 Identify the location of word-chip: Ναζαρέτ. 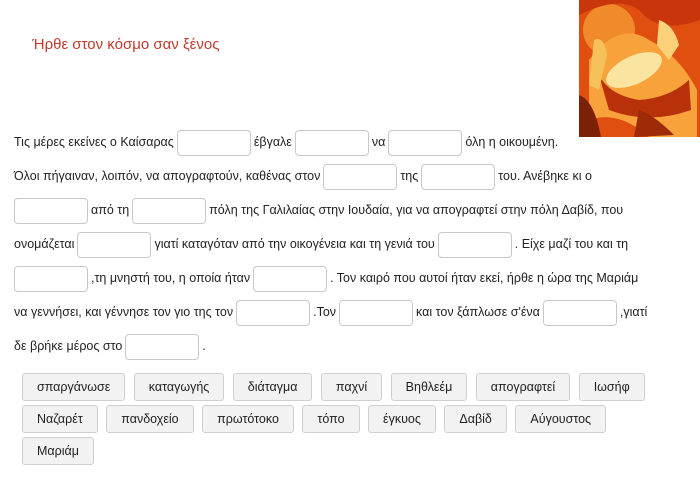
(60, 419).